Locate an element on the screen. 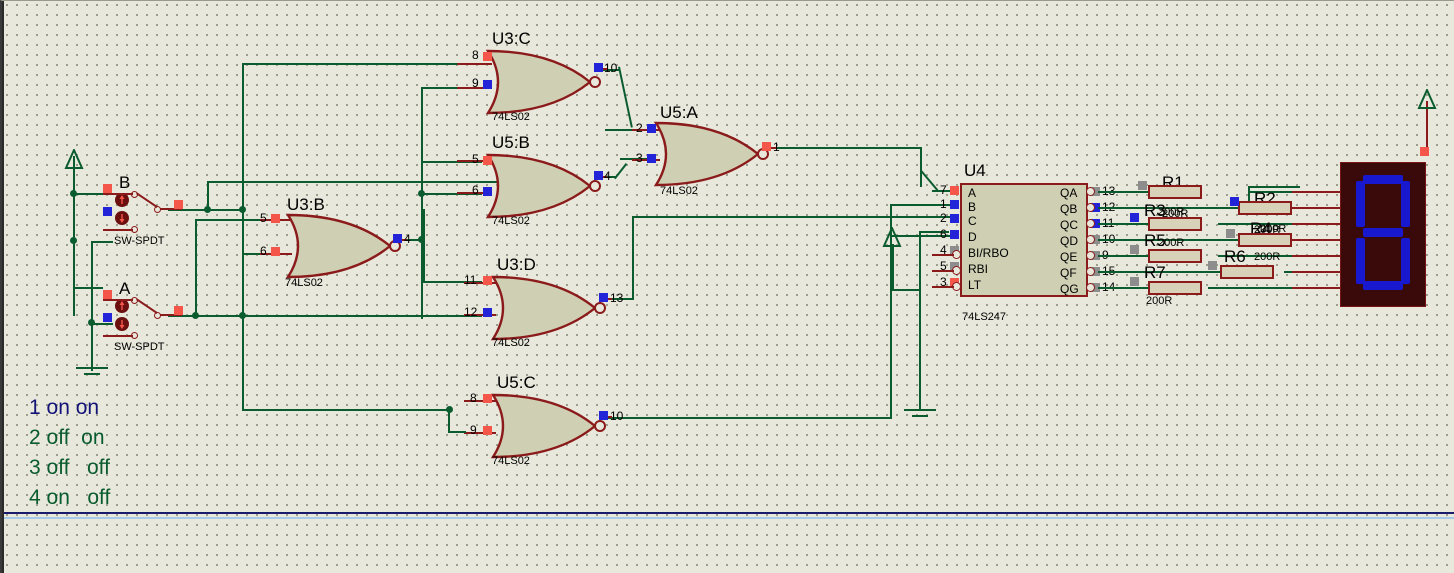 The height and width of the screenshot is (573, 1454). gate-u3d-value: 74LS02 is located at coordinates (511, 343).